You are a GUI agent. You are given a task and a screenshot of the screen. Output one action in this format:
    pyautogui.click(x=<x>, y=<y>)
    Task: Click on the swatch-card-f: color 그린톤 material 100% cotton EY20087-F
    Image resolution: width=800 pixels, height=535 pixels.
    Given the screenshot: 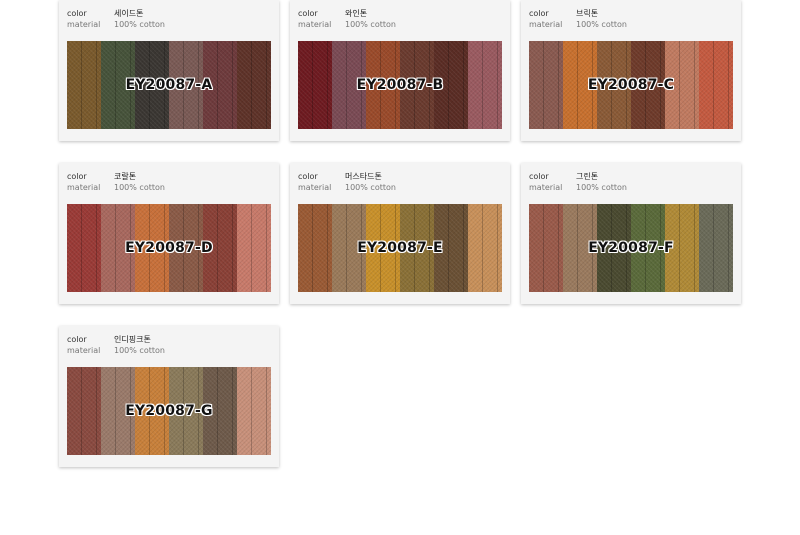 What is the action you would take?
    pyautogui.click(x=631, y=233)
    